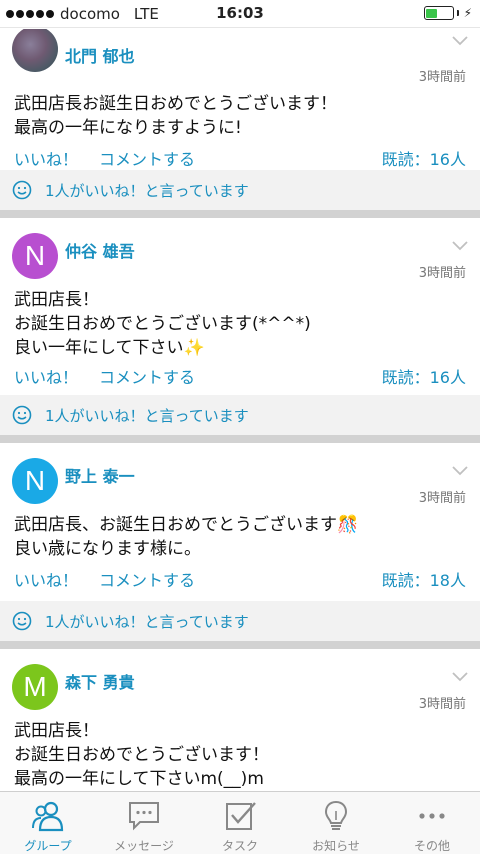  I want to click on clock: 16:03, so click(240, 13).